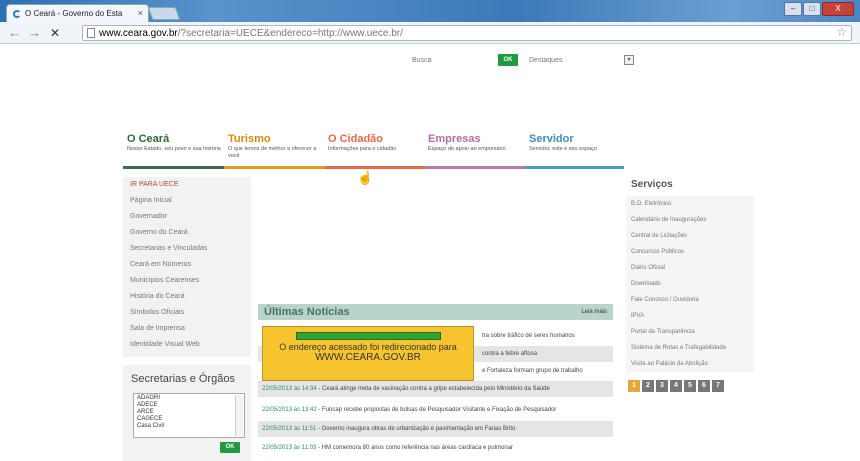  What do you see at coordinates (140, 13) in the screenshot?
I see `tab-close-icon: ×` at bounding box center [140, 13].